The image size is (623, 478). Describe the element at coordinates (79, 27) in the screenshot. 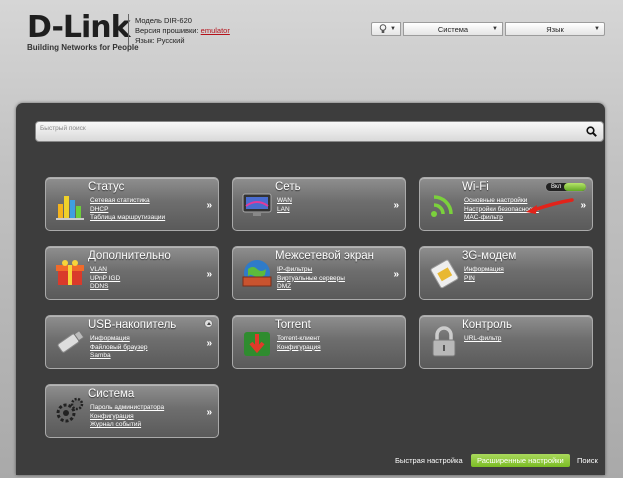

I see `logo-wordmark: D-Link` at that location.